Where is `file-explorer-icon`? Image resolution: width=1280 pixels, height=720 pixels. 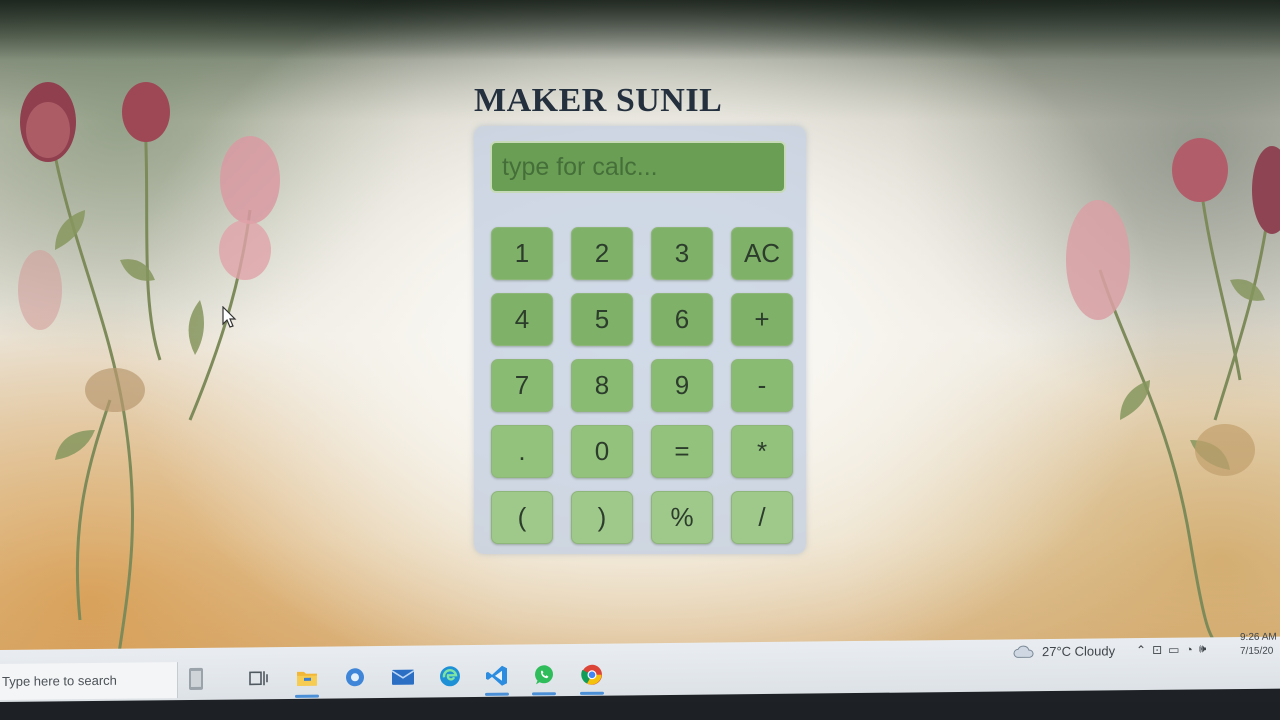 file-explorer-icon is located at coordinates (307, 678).